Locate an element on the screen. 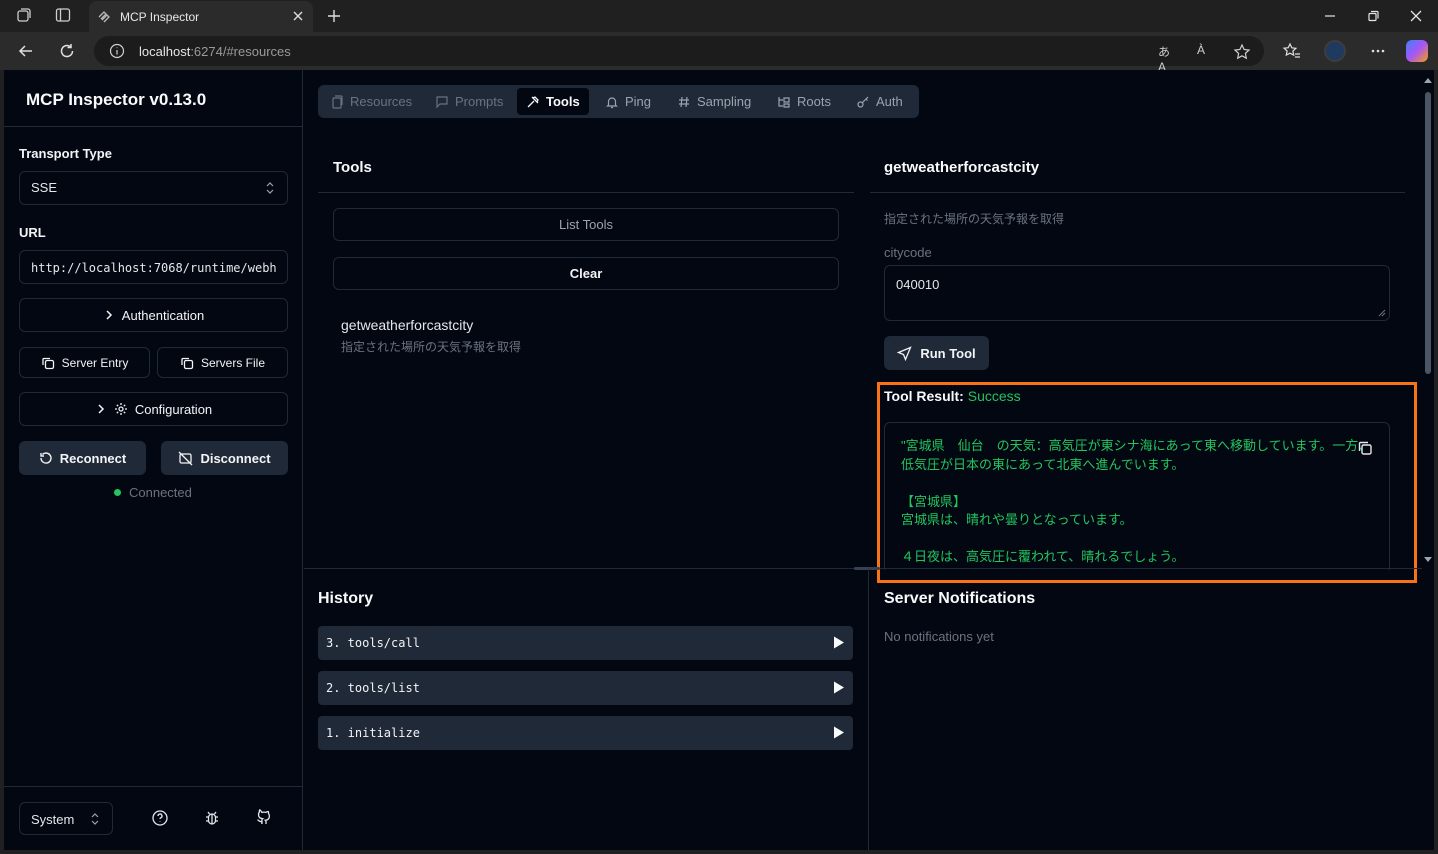 The image size is (1438, 854). url-input: http://localhost:7068/runtime/webh is located at coordinates (153, 267).